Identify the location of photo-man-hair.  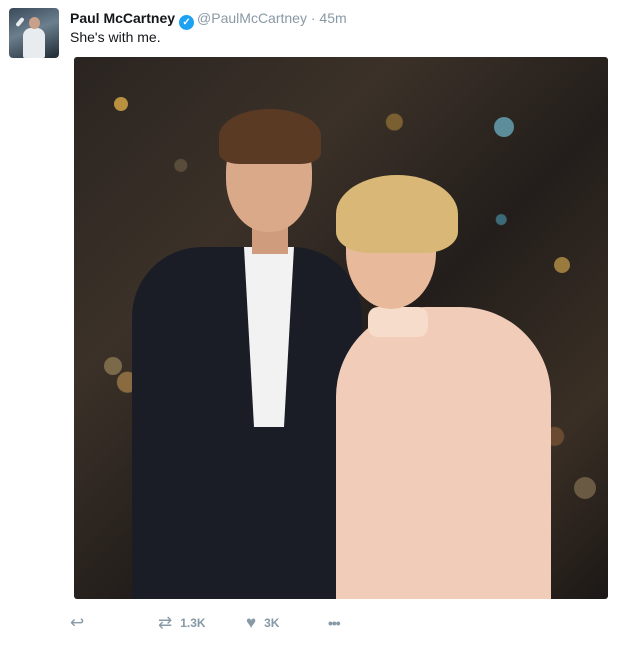
(270, 136).